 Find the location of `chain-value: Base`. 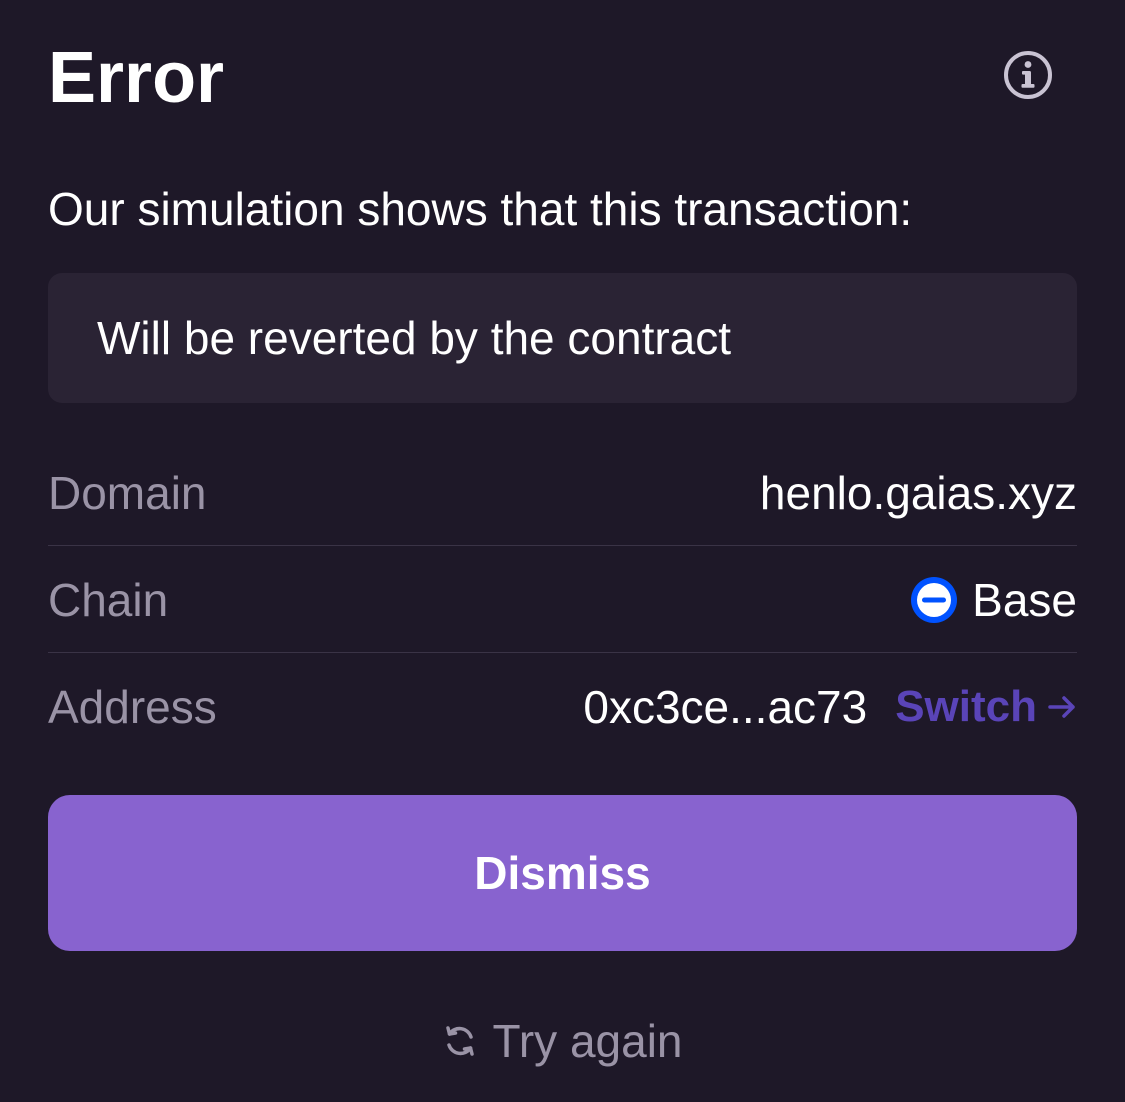

chain-value: Base is located at coordinates (1024, 600).